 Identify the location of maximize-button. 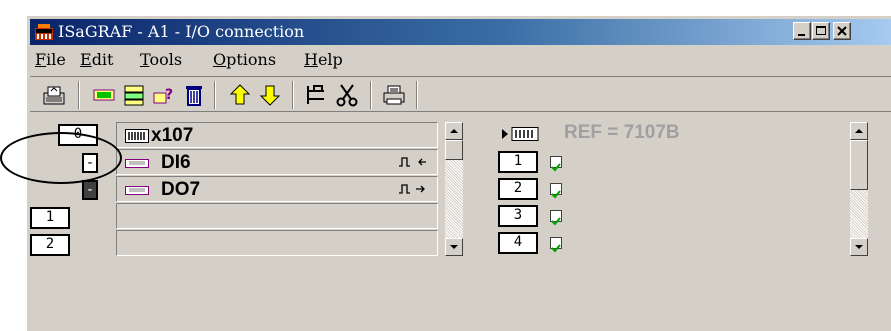
(821, 31).